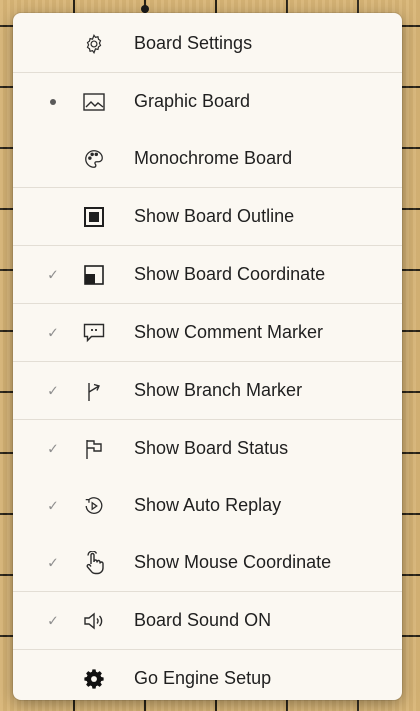 This screenshot has width=420, height=711. I want to click on menu-item-show-comment-marker: ✓ Show Comment Marker, so click(207, 332).